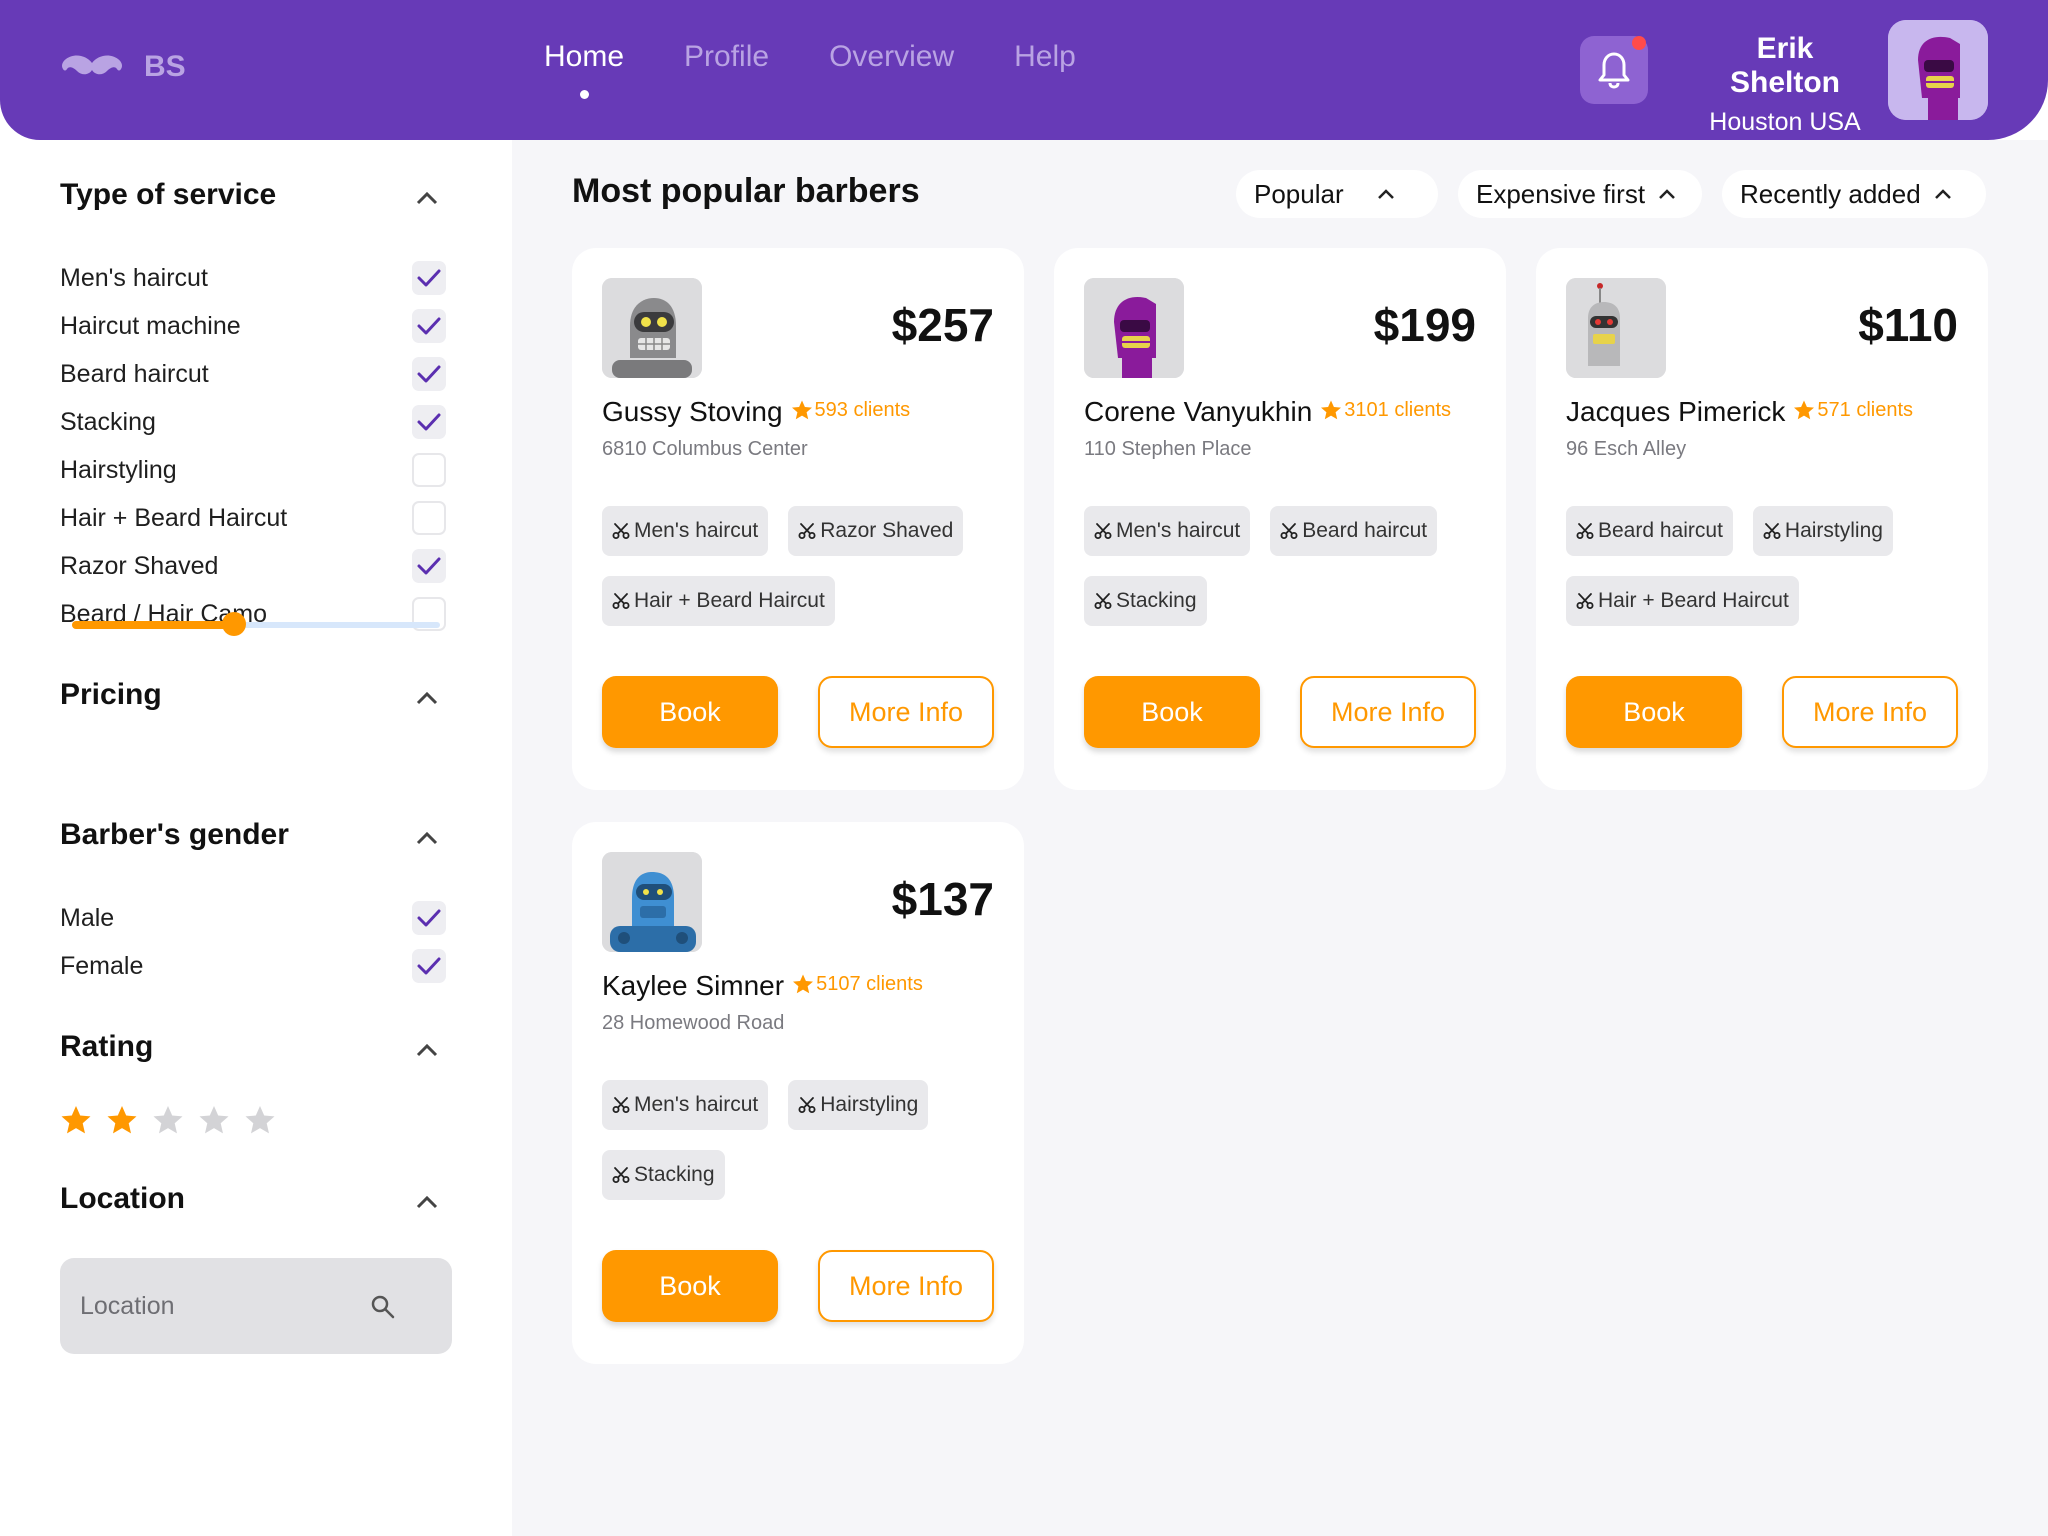  Describe the element at coordinates (253, 470) in the screenshot. I see `filter-option: Hairstyling` at that location.